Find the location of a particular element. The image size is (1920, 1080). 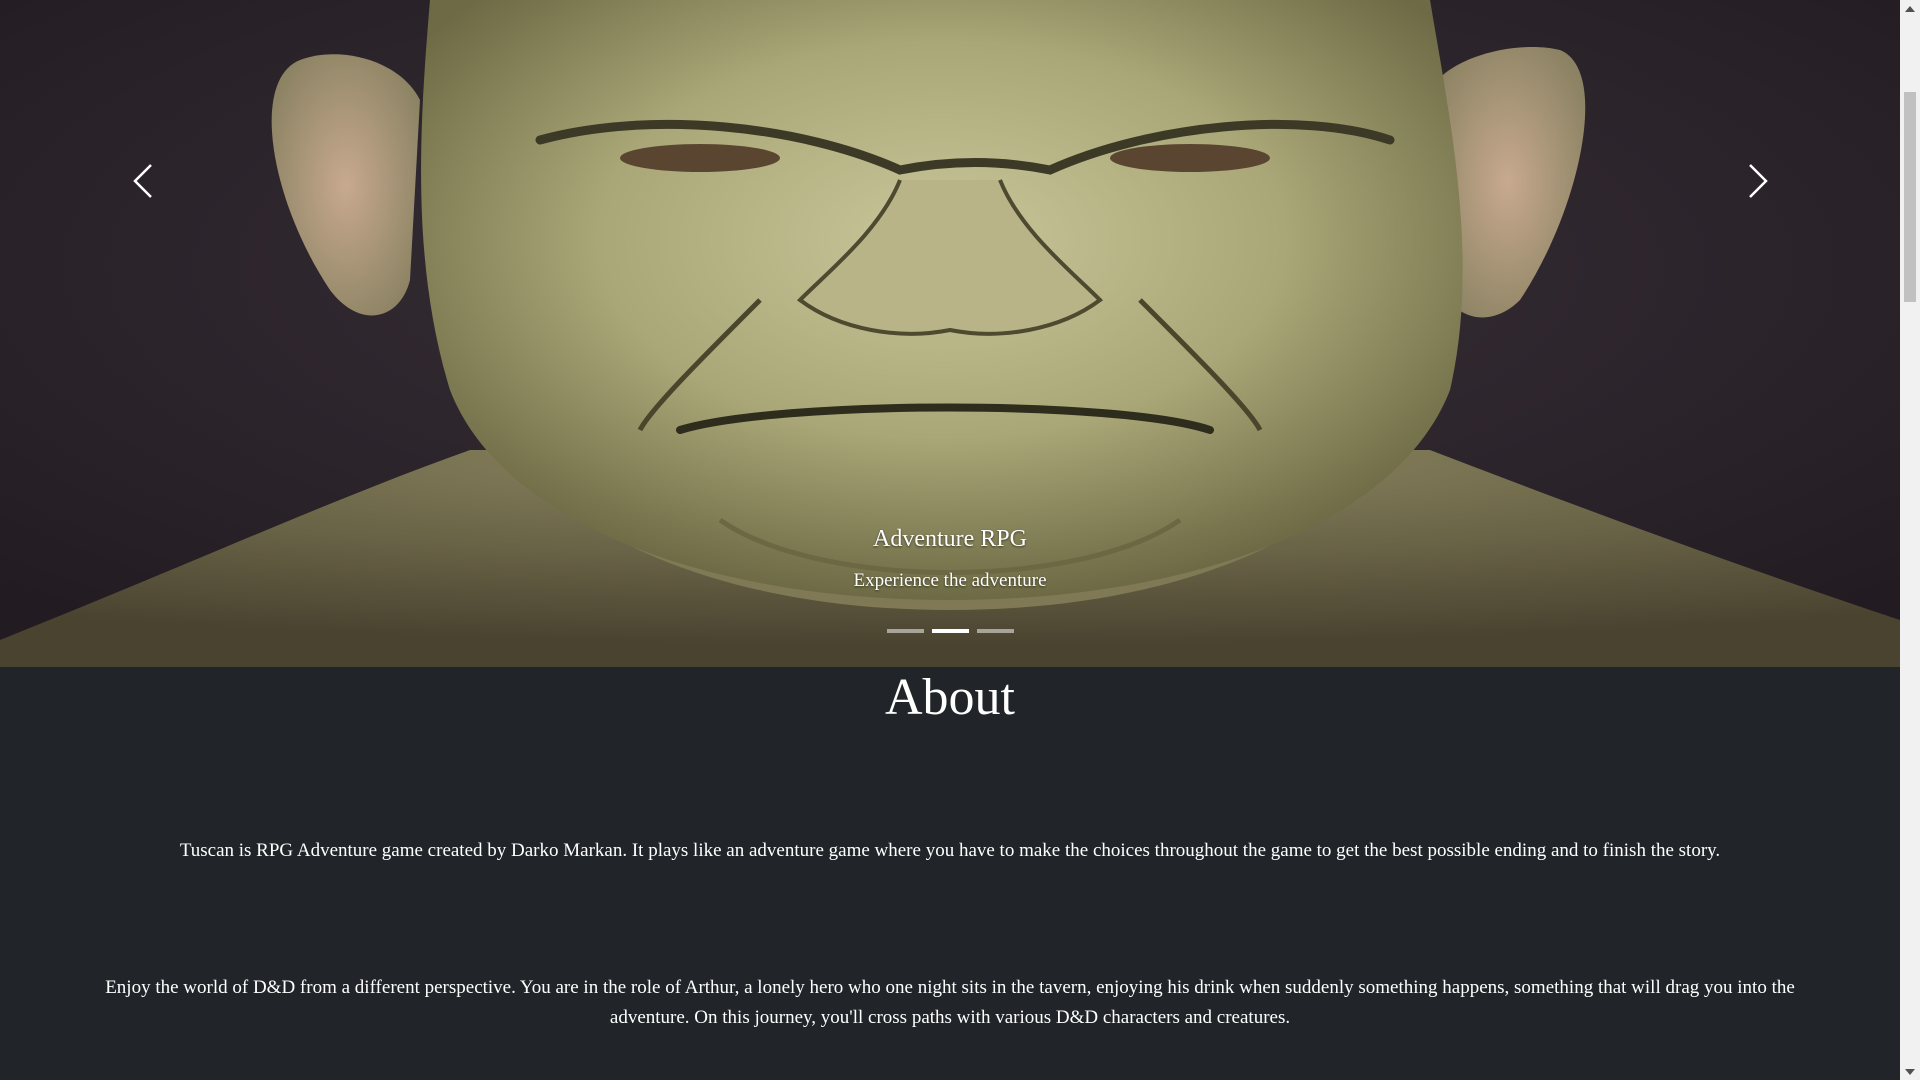

scrollbar-thumb is located at coordinates (1910, 197).